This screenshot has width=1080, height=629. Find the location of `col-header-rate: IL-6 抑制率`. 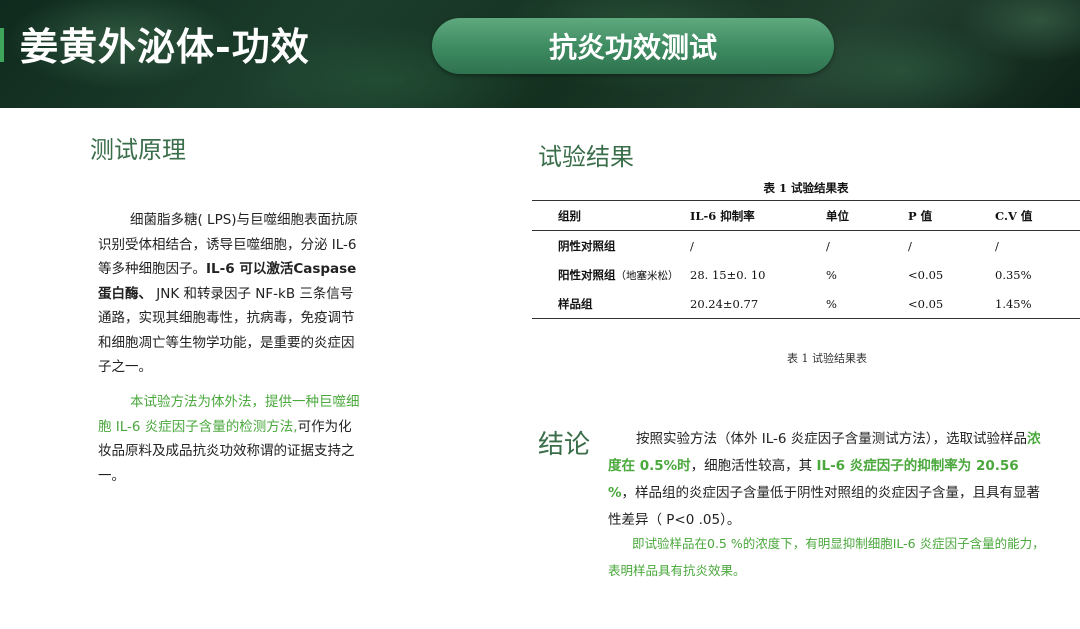

col-header-rate: IL-6 抑制率 is located at coordinates (758, 215).